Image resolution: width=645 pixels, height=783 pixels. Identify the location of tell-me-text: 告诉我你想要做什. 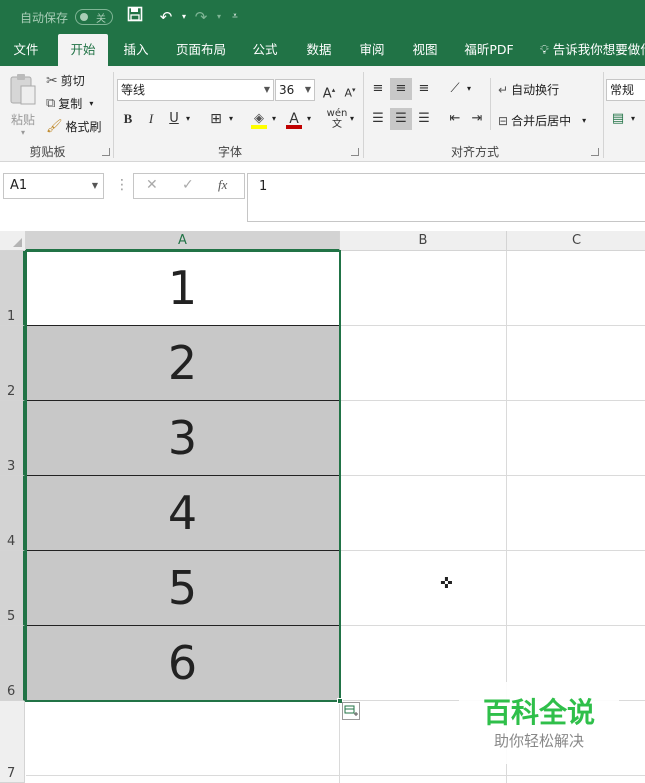
(598, 49).